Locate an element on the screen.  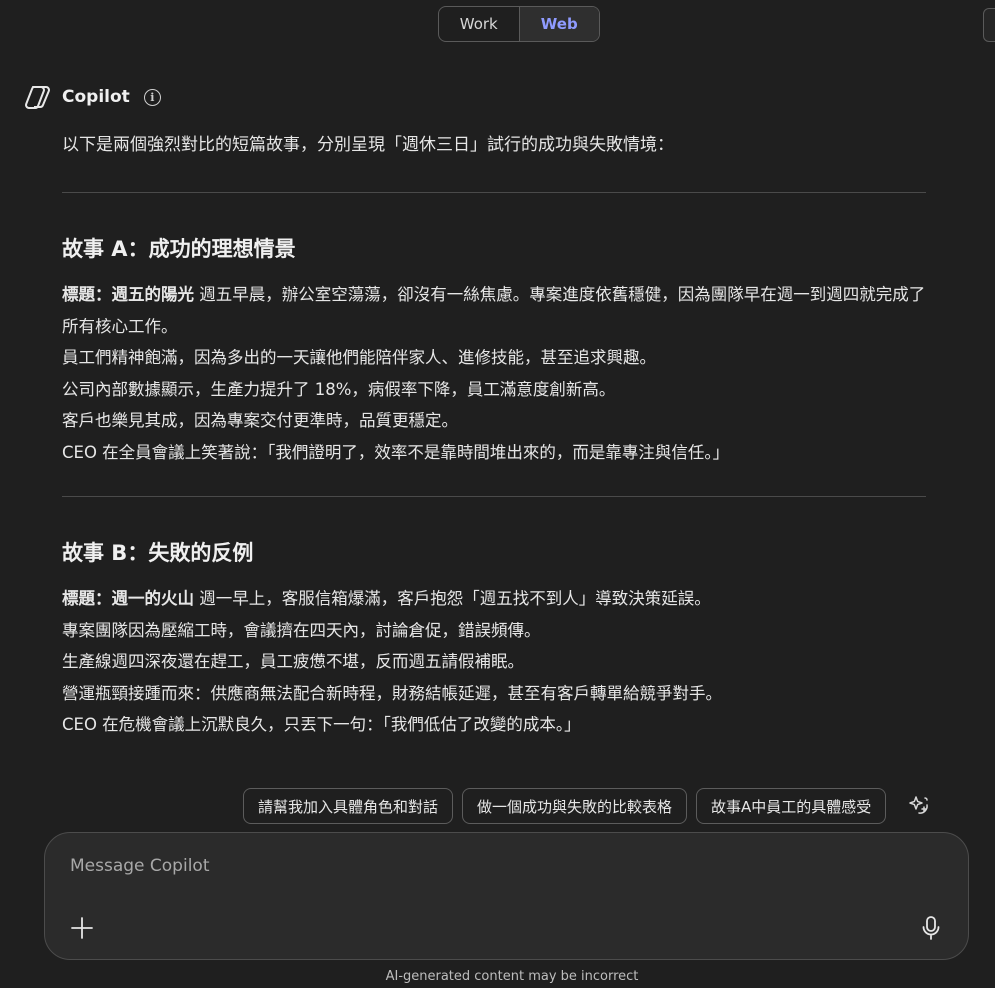
story-b-line: CEO 在危機會議上沉默良久，只丟下一句：「我們低估了改變的成本。」 is located at coordinates (321, 724).